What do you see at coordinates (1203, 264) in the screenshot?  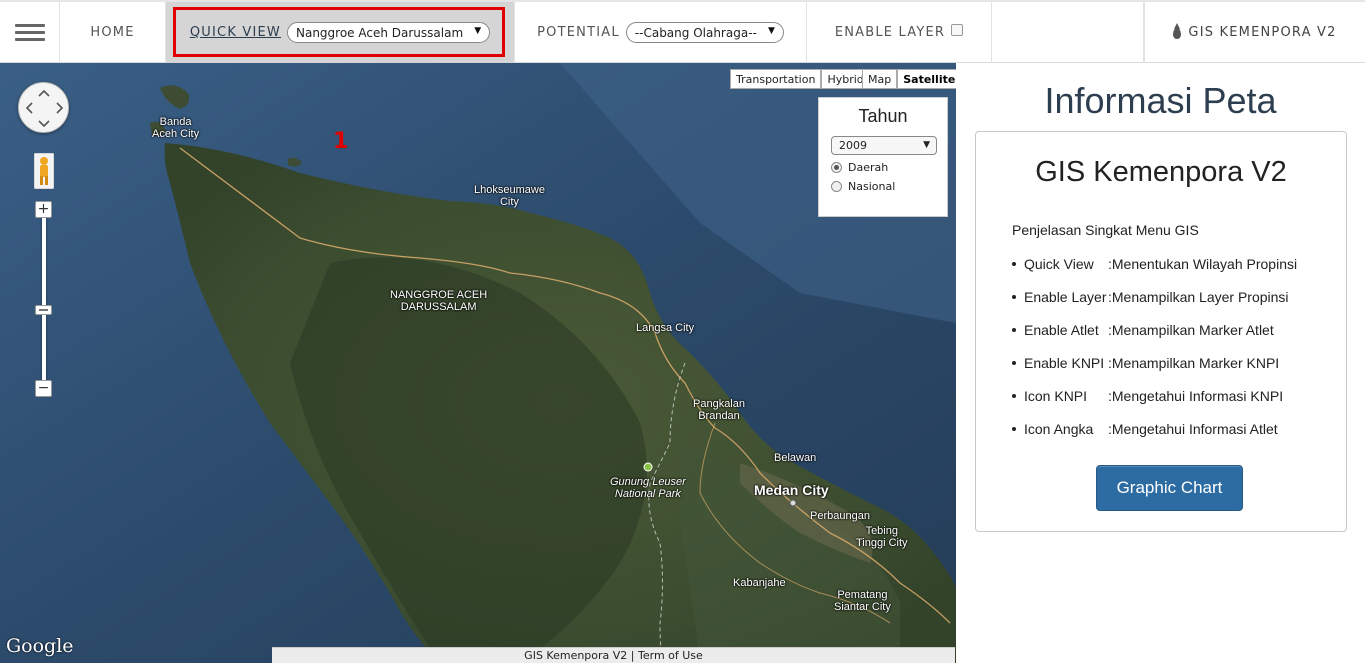 I see `menu-desc: :Menentukan Wilayah Propinsi` at bounding box center [1203, 264].